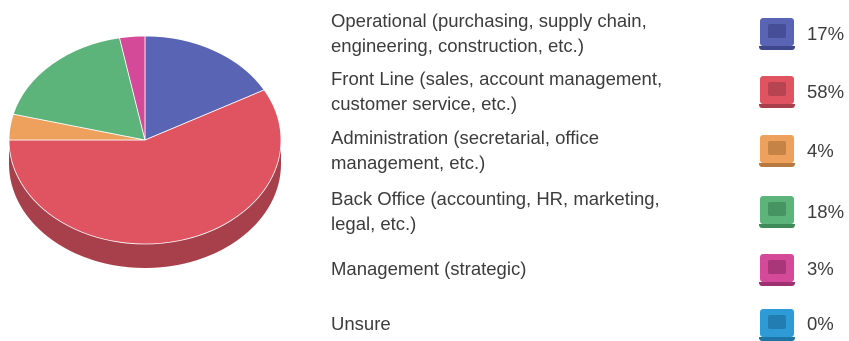 The height and width of the screenshot is (341, 849). Describe the element at coordinates (361, 323) in the screenshot. I see `legend-label-line: Unsure` at that location.